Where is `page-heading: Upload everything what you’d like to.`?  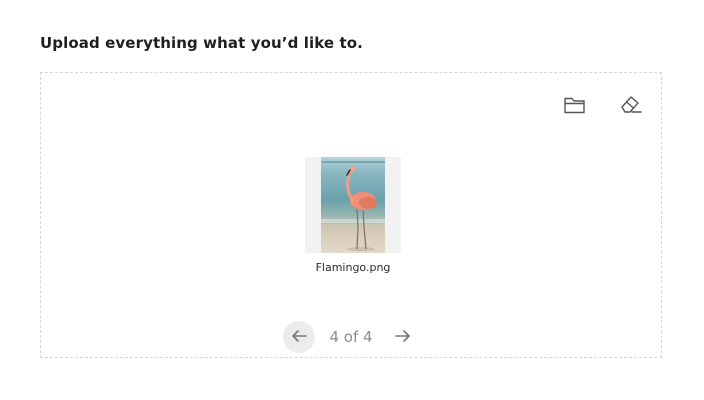 page-heading: Upload everything what you’d like to. is located at coordinates (201, 43).